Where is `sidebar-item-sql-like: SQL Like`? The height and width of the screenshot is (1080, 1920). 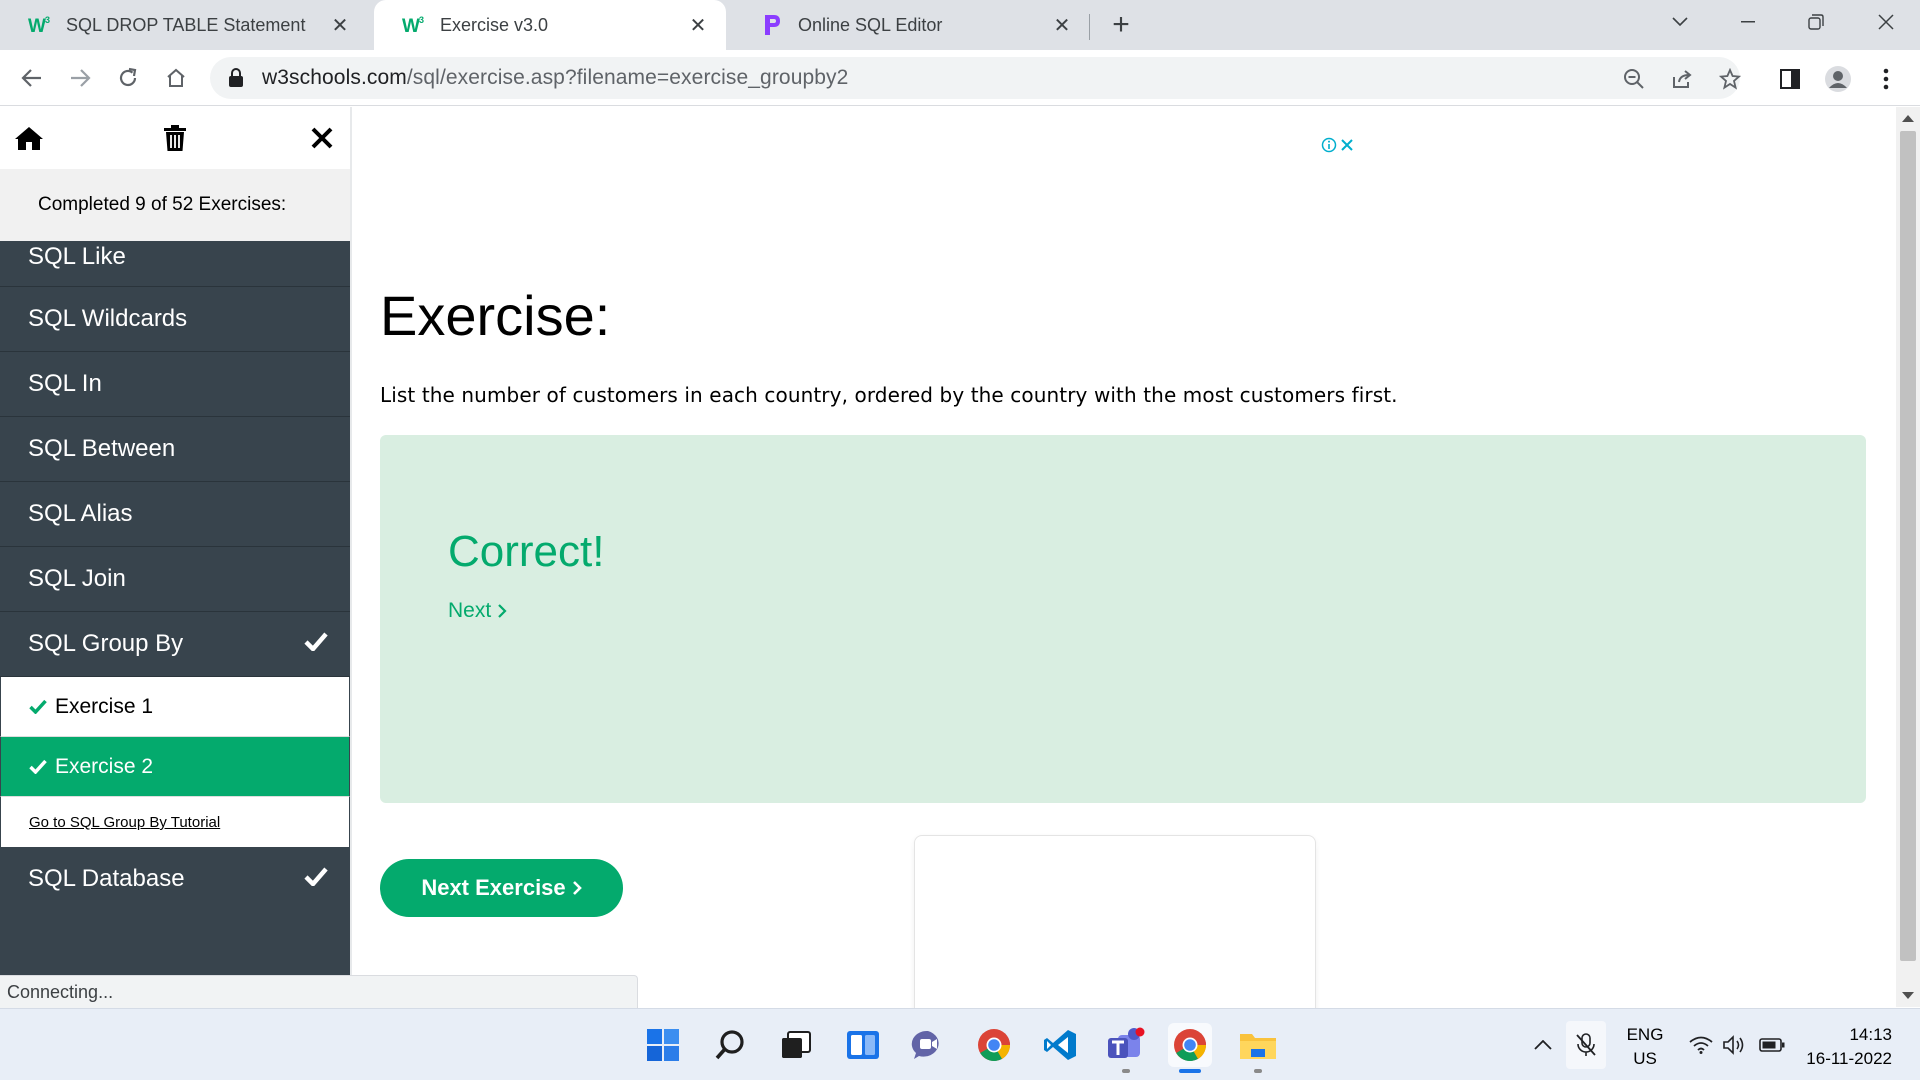
sidebar-item-sql-like: SQL Like is located at coordinates (175, 264).